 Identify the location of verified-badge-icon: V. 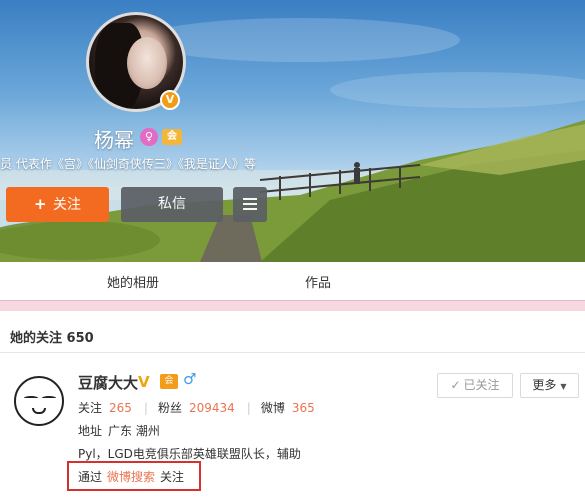
(170, 100).